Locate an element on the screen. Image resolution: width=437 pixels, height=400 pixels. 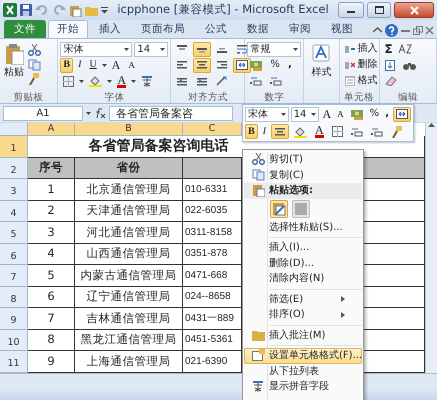
vertical-scrollbar is located at coordinates (431, 247).